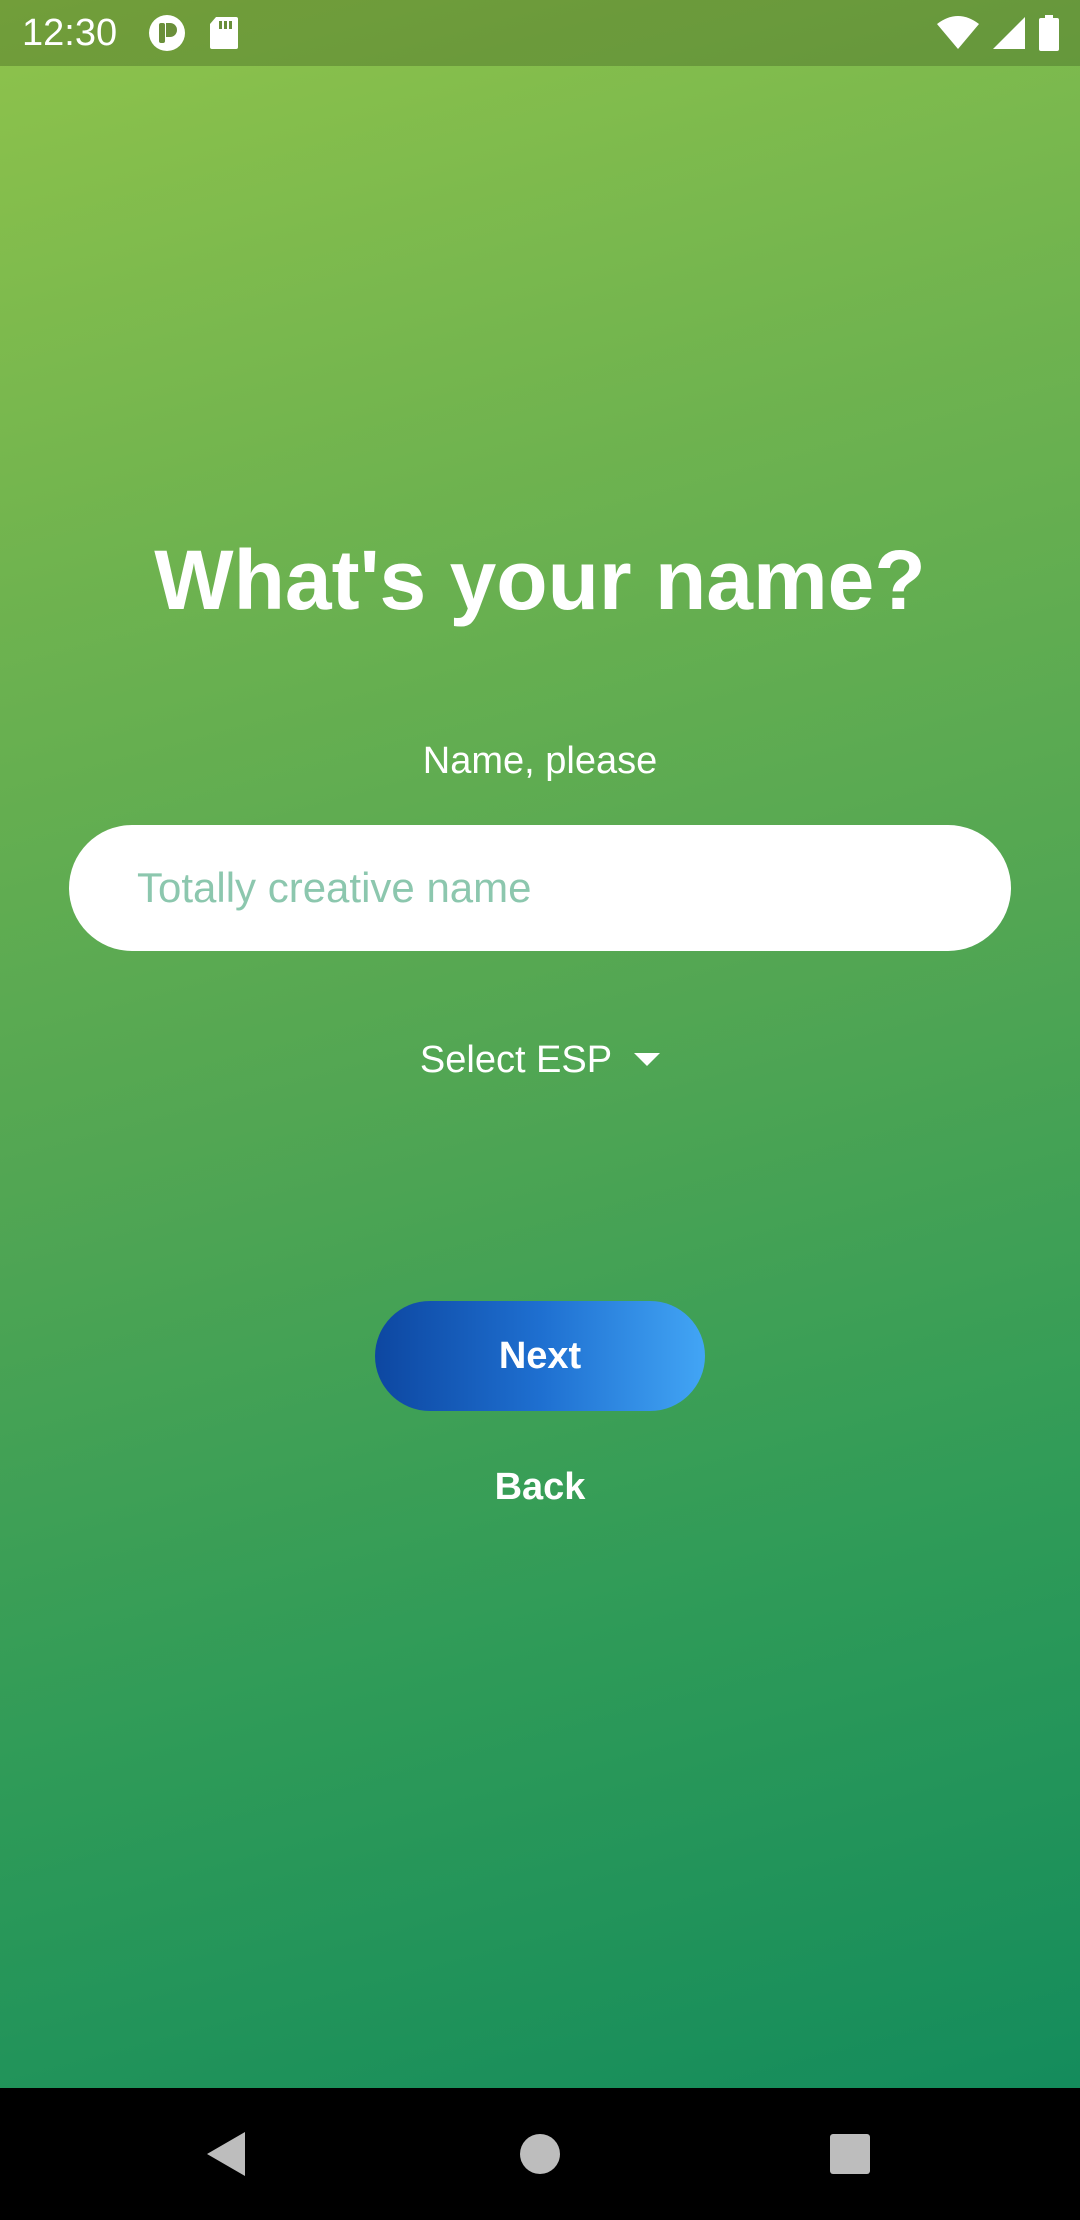  What do you see at coordinates (540, 33) in the screenshot?
I see `status-bar: 12:30` at bounding box center [540, 33].